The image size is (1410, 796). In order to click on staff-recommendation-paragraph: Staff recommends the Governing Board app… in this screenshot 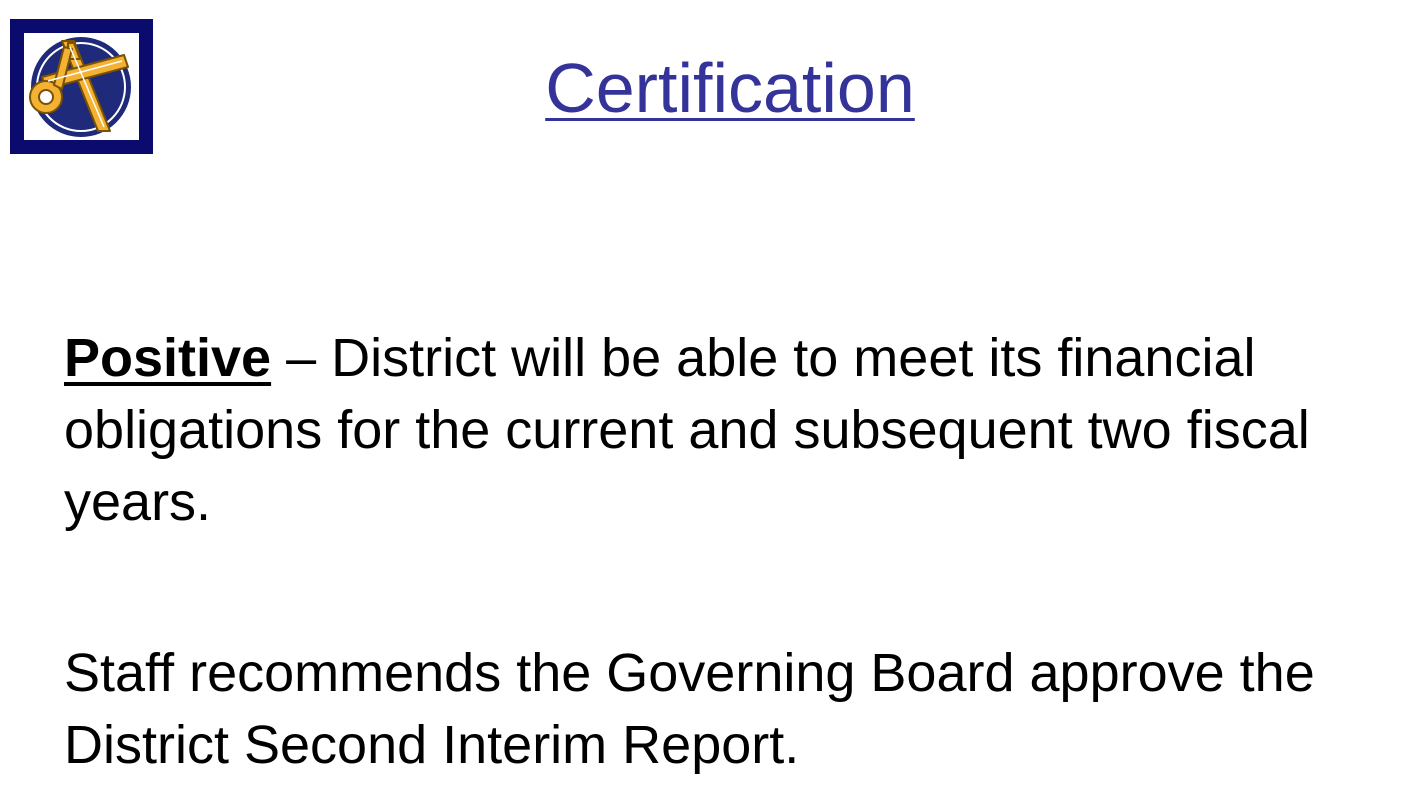, I will do `click(689, 709)`.